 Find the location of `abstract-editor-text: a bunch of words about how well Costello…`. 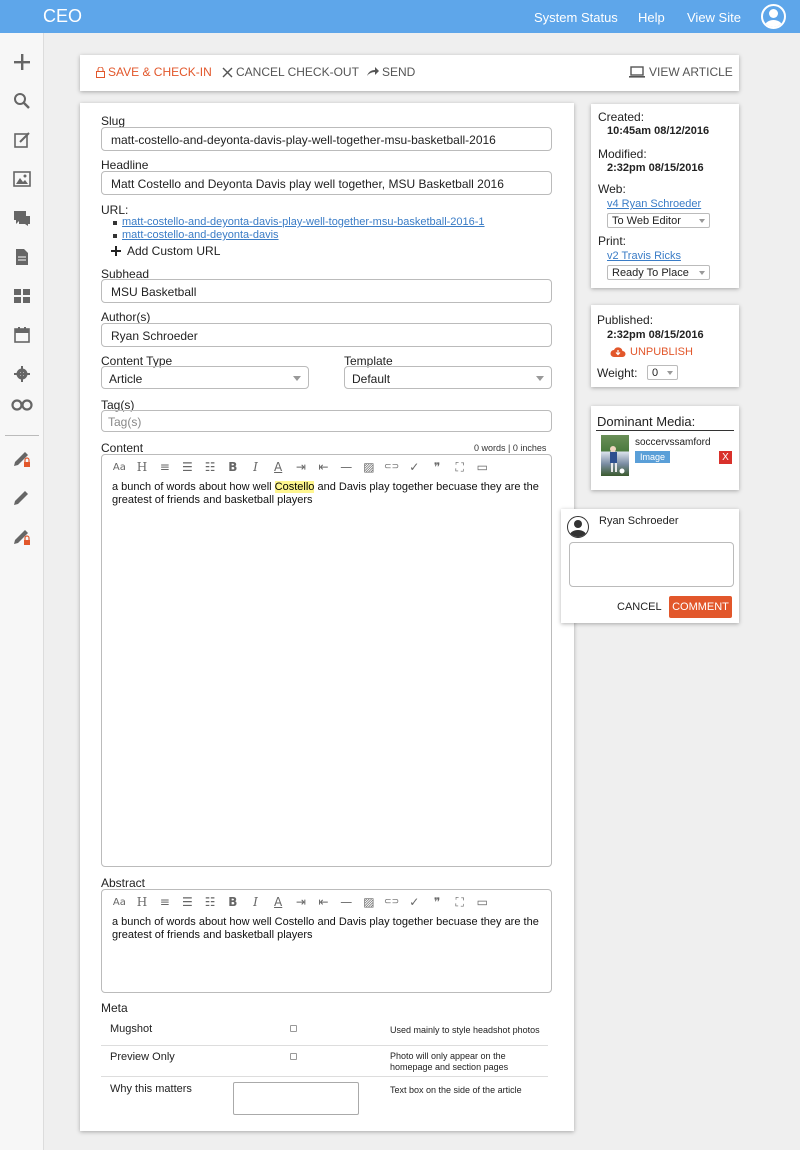

abstract-editor-text: a bunch of words about how well Costello… is located at coordinates (328, 929).